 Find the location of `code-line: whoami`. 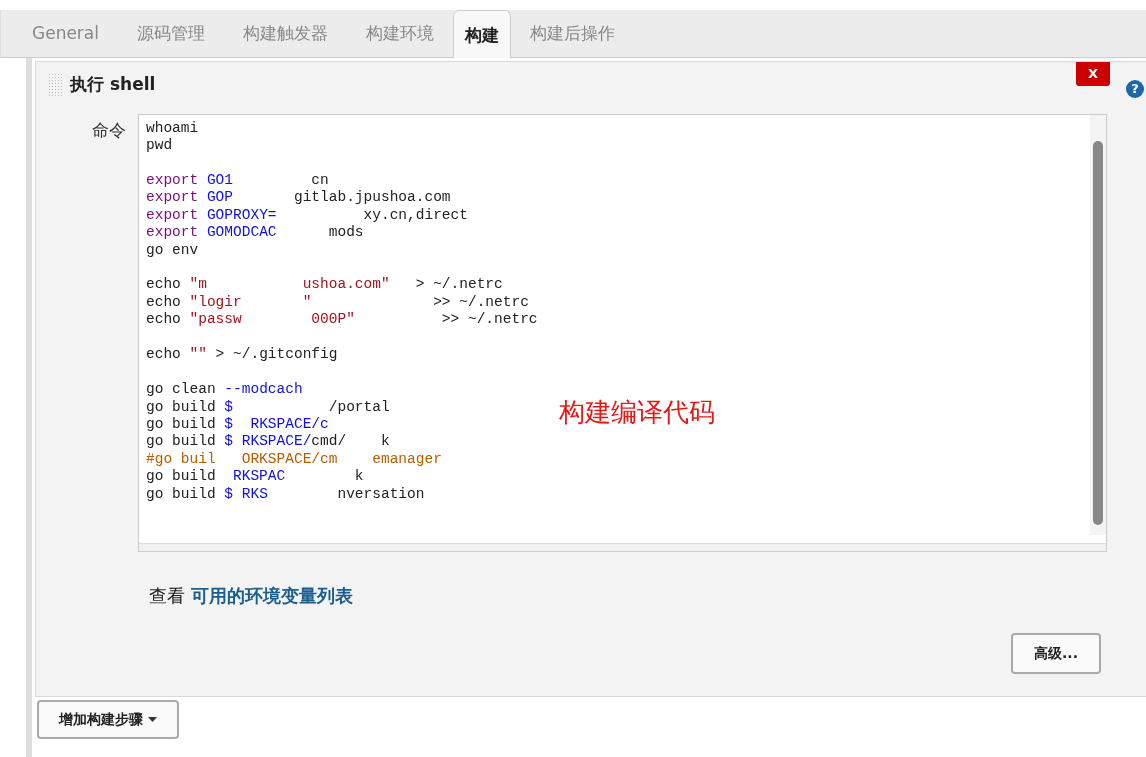

code-line: whoami is located at coordinates (172, 128).